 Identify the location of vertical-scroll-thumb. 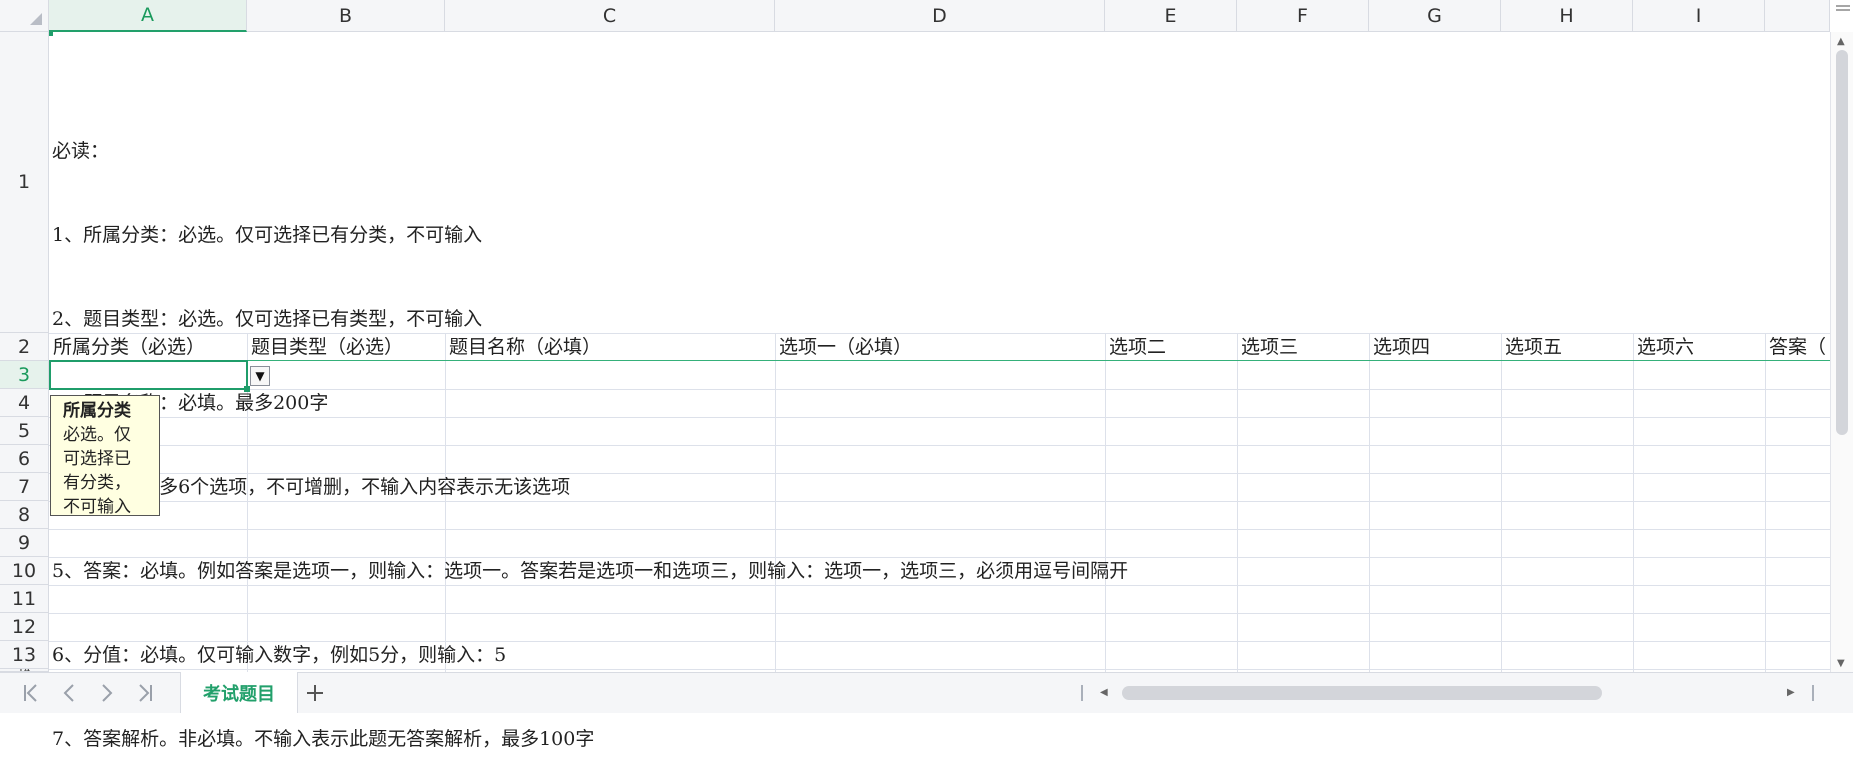
(1842, 242).